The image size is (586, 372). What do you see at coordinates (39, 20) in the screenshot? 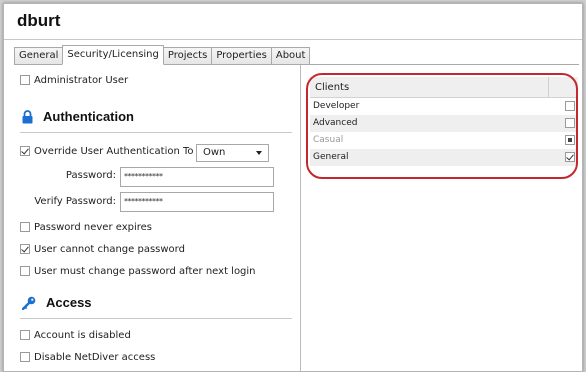
I see `window-title: dburt` at bounding box center [39, 20].